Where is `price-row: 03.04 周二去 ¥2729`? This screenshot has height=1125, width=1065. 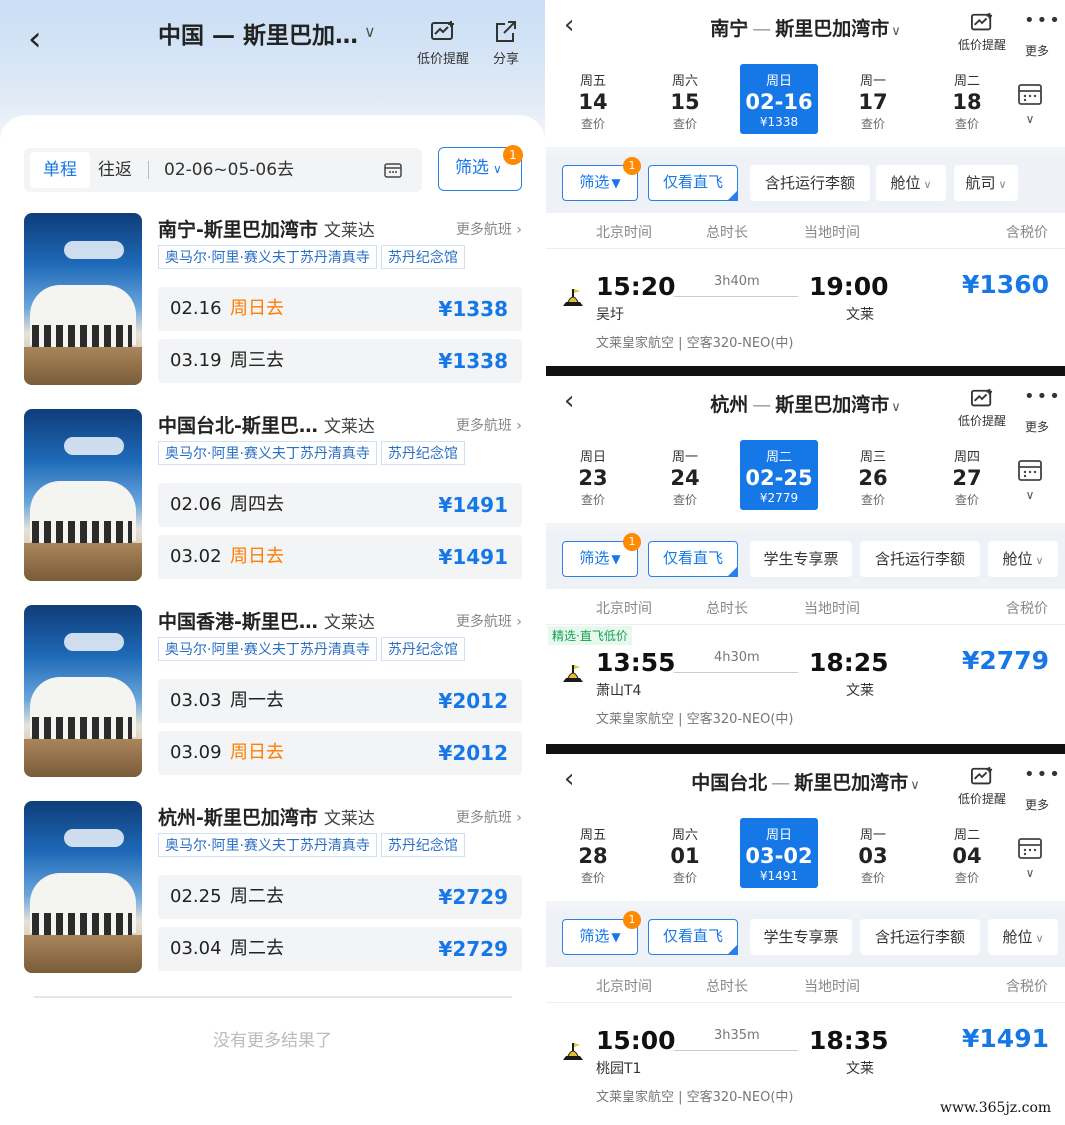 price-row: 03.04 周二去 ¥2729 is located at coordinates (340, 949).